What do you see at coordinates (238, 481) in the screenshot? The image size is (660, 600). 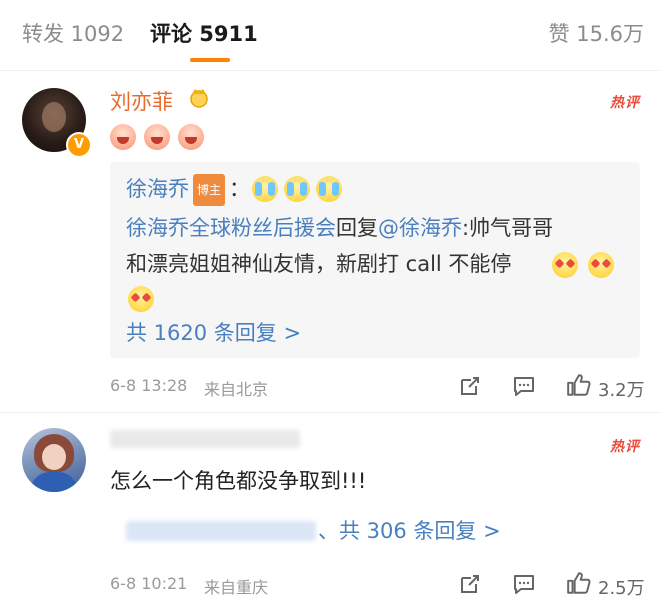 I see `comment-text: 怎么一个角色都没争取到!!!` at bounding box center [238, 481].